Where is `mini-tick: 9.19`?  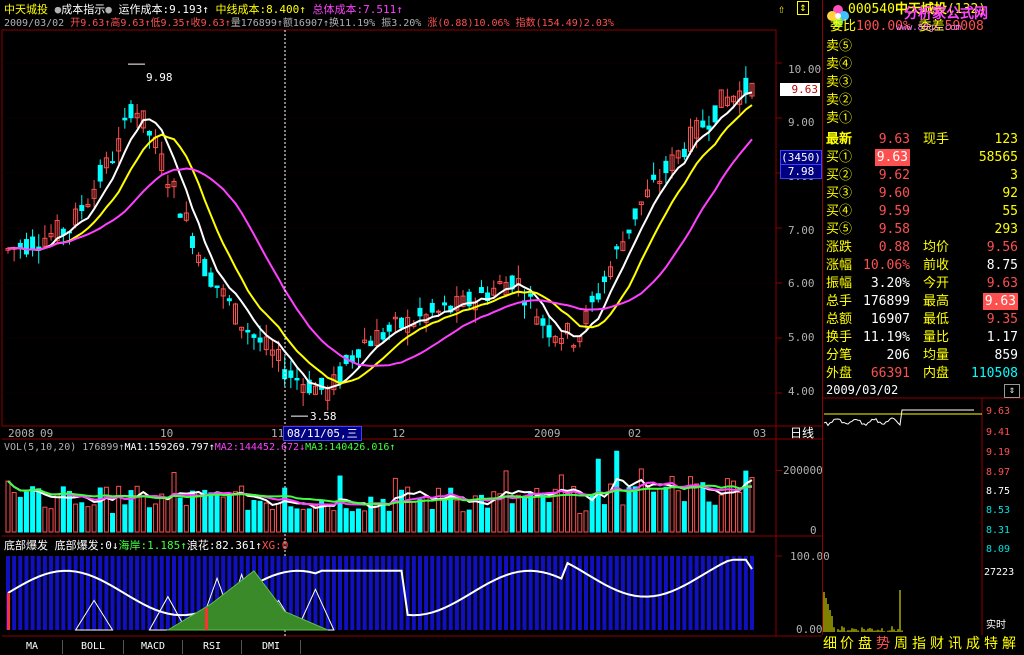
mini-tick: 9.19 is located at coordinates (998, 452).